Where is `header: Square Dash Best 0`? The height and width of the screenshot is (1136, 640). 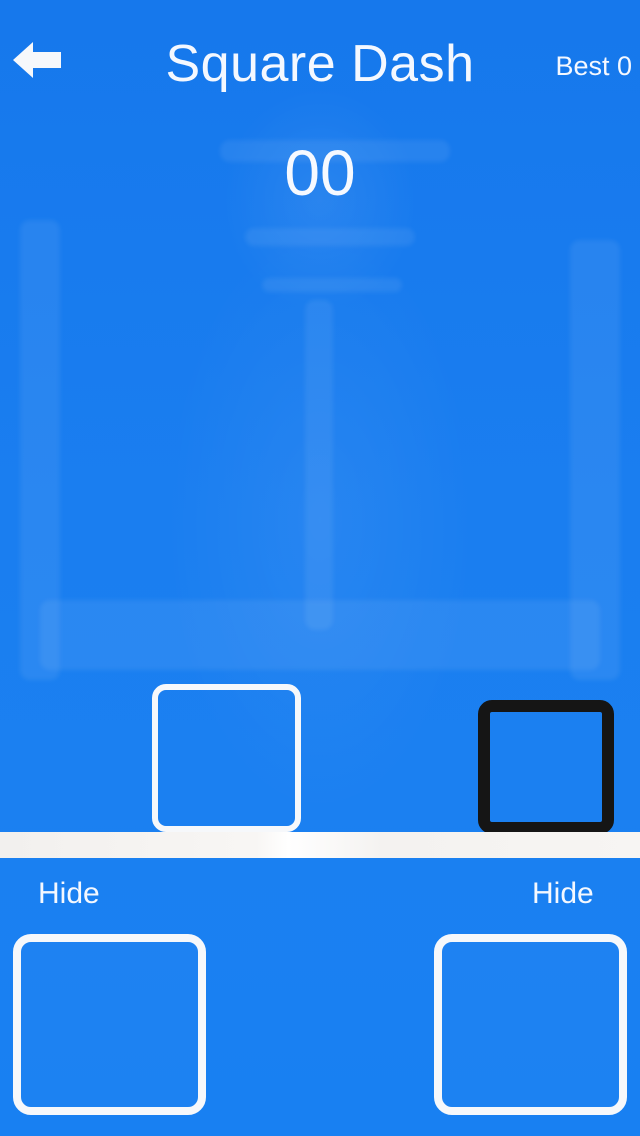 header: Square Dash Best 0 is located at coordinates (320, 65).